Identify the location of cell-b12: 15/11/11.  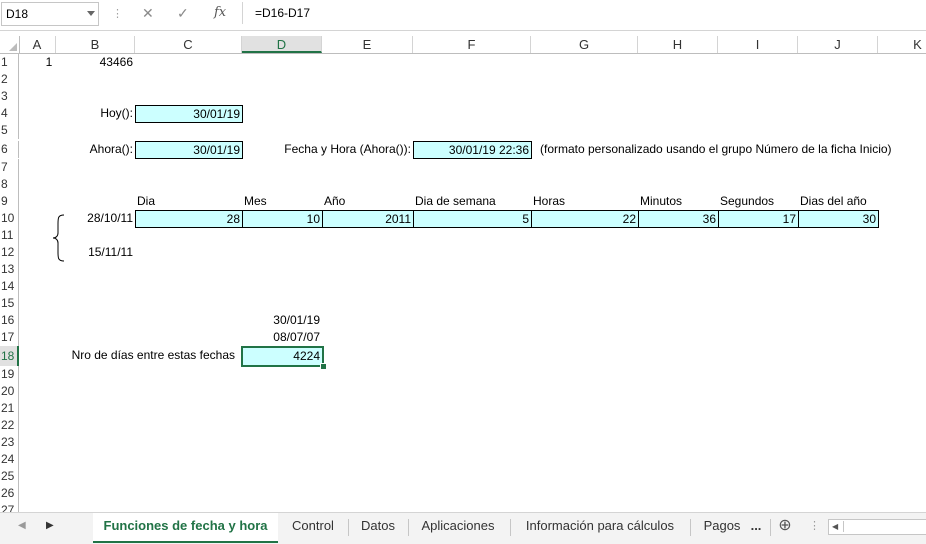
(95, 252).